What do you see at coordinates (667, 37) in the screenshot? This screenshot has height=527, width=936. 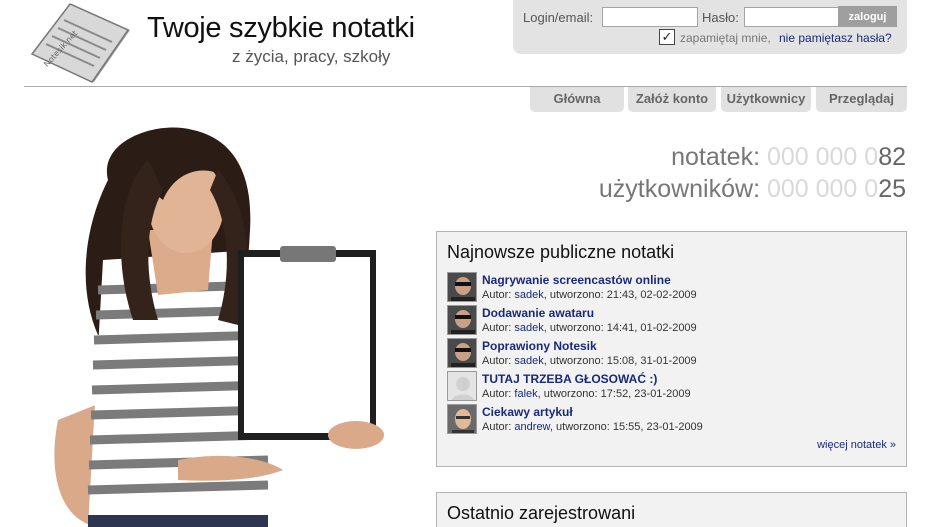 I see `remember-me-checkbox: ✓` at bounding box center [667, 37].